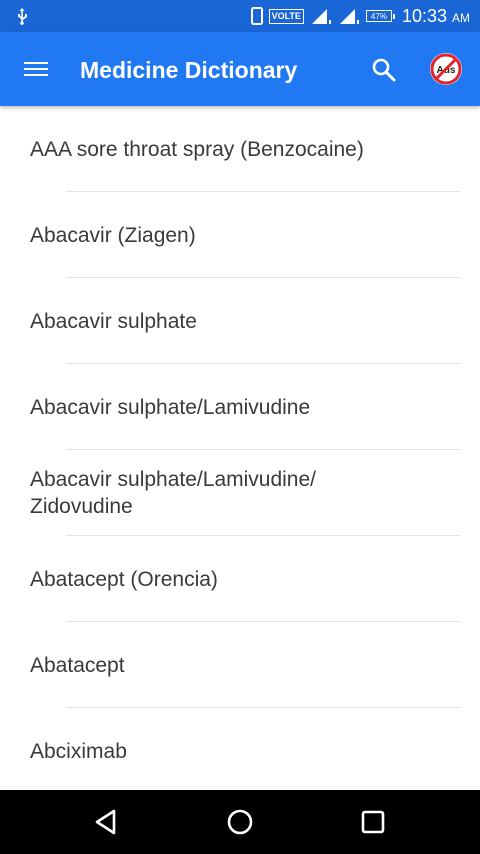 This screenshot has height=854, width=480. I want to click on phone-icon, so click(256, 16).